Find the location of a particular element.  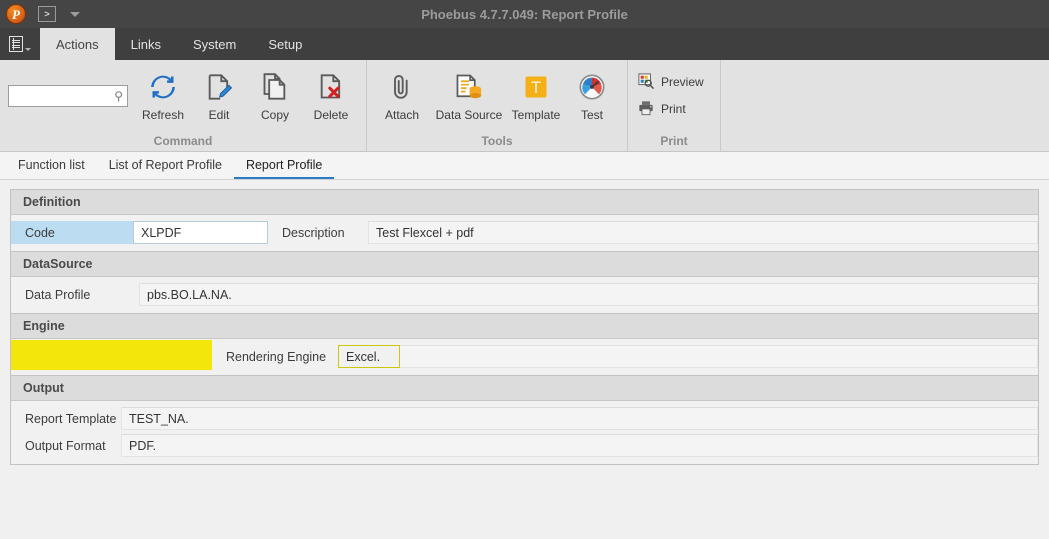

report-template-label: Report Template is located at coordinates (71, 418).